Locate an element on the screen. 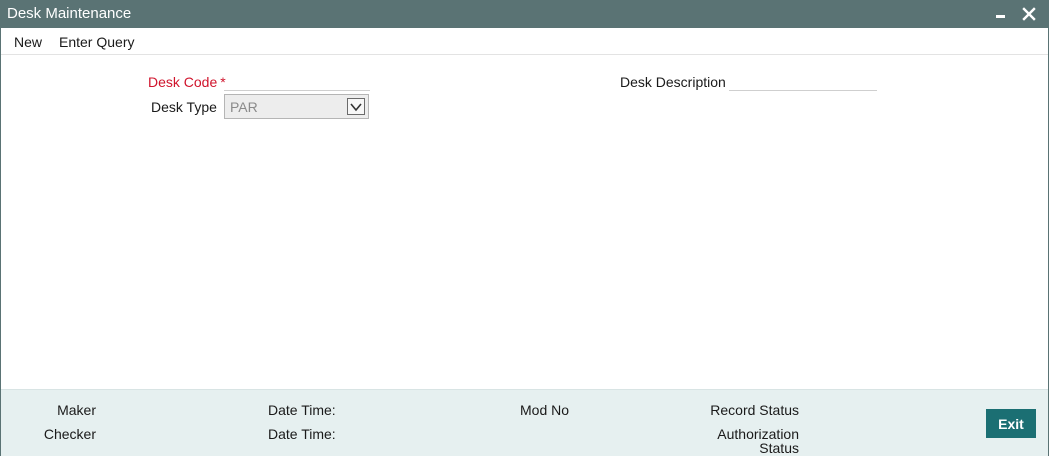 The height and width of the screenshot is (456, 1049). close-icon is located at coordinates (1029, 14).